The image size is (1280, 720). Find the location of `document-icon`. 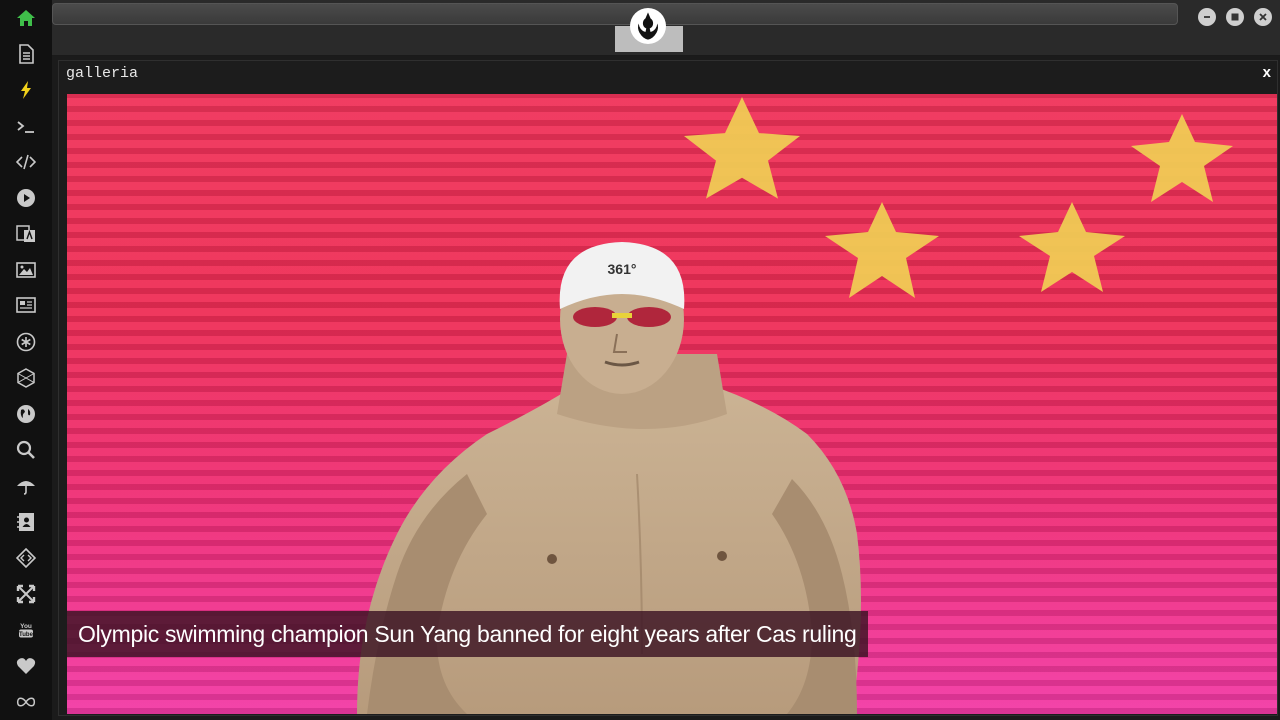

document-icon is located at coordinates (26, 54).